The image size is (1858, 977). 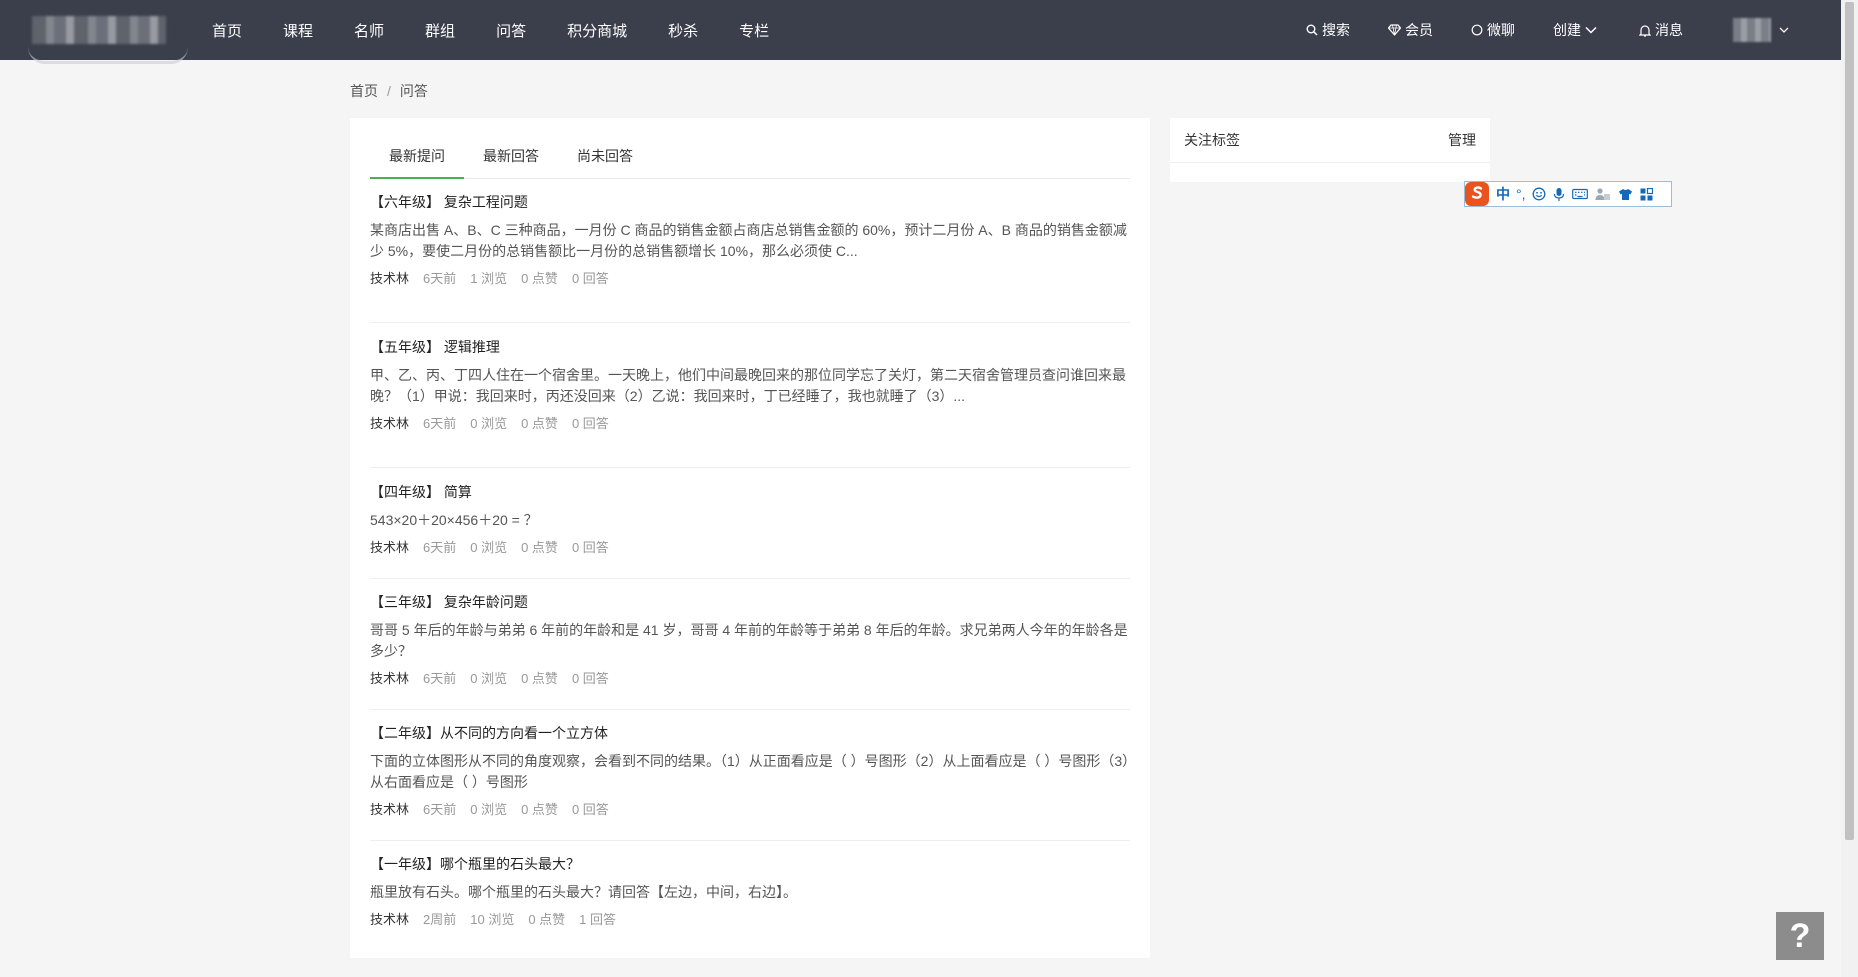 I want to click on emoji-icon, so click(x=1539, y=194).